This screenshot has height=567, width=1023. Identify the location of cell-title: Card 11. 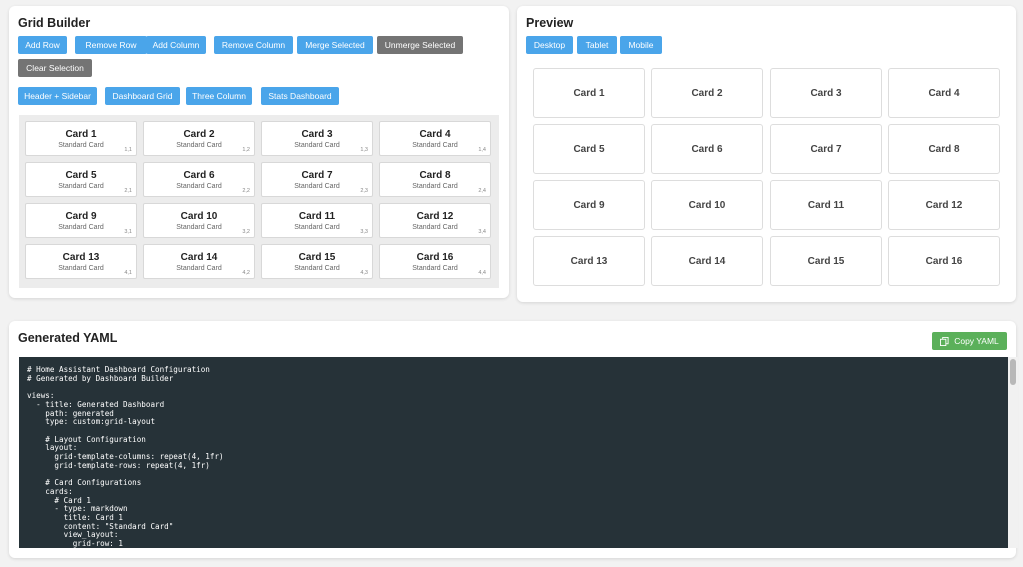
(317, 216).